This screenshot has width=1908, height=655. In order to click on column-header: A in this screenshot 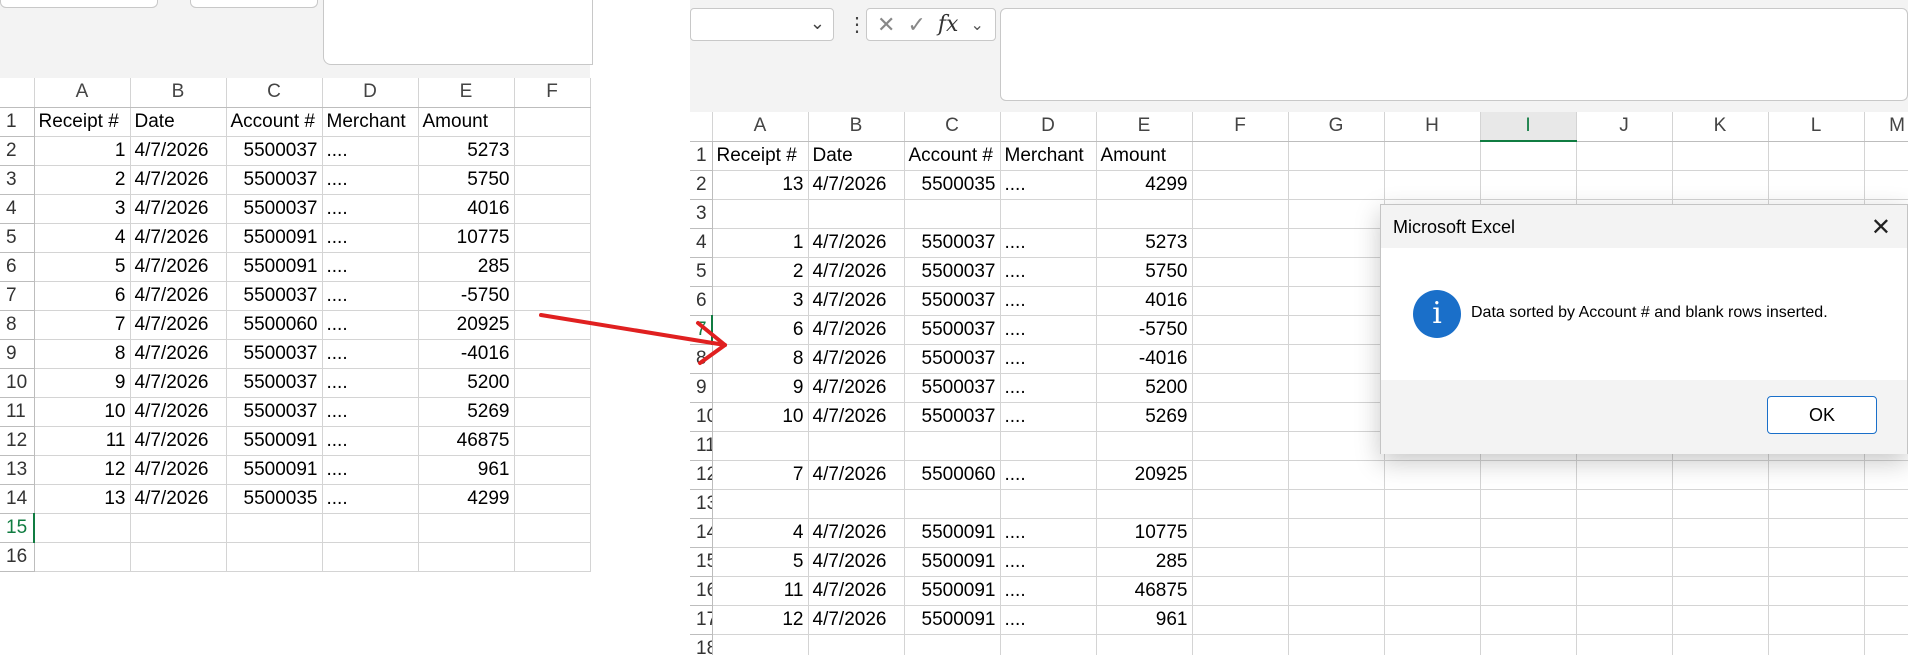, I will do `click(82, 93)`.